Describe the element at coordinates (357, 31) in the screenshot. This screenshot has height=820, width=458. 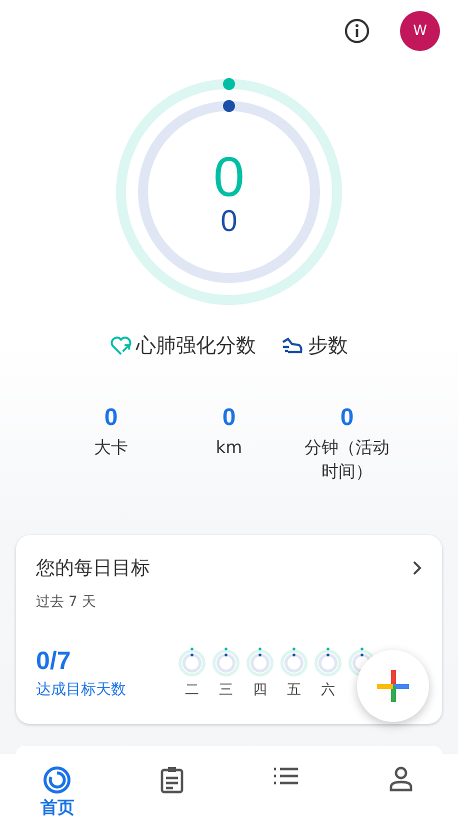
I see `info-icon` at that location.